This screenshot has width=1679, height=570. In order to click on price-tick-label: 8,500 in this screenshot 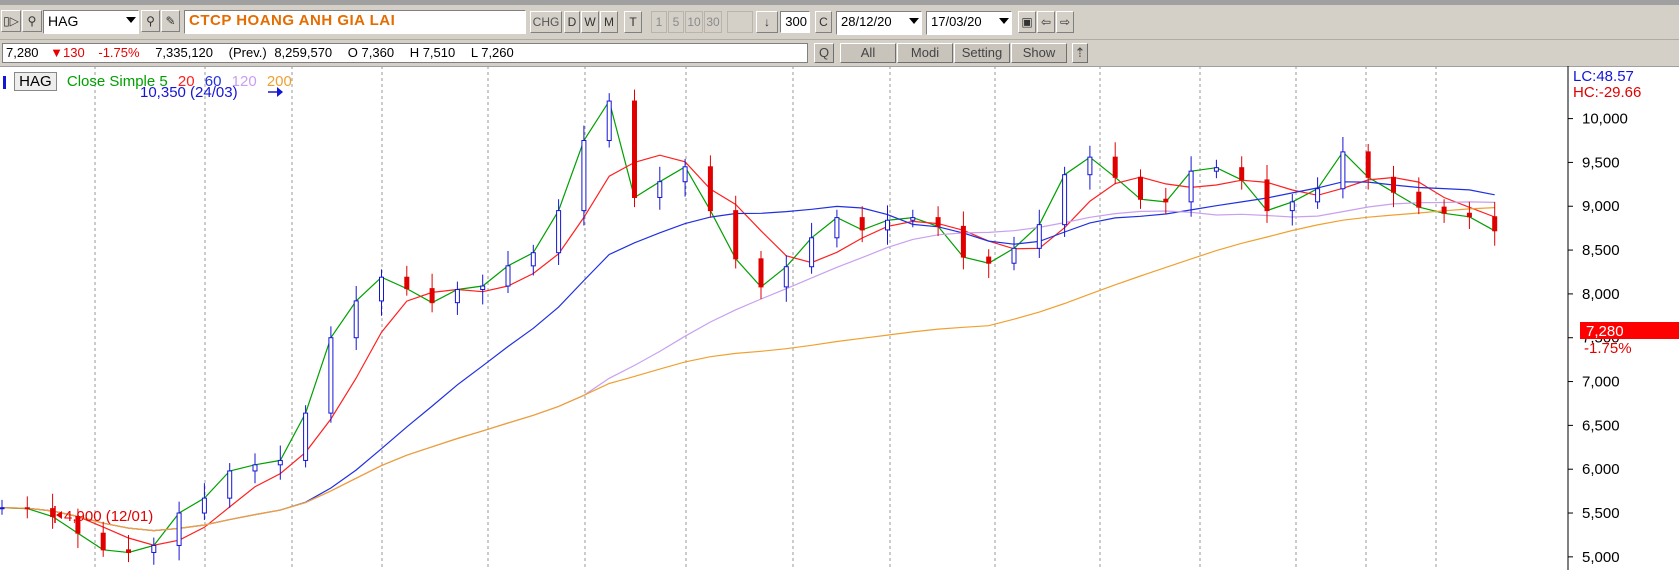, I will do `click(1601, 250)`.